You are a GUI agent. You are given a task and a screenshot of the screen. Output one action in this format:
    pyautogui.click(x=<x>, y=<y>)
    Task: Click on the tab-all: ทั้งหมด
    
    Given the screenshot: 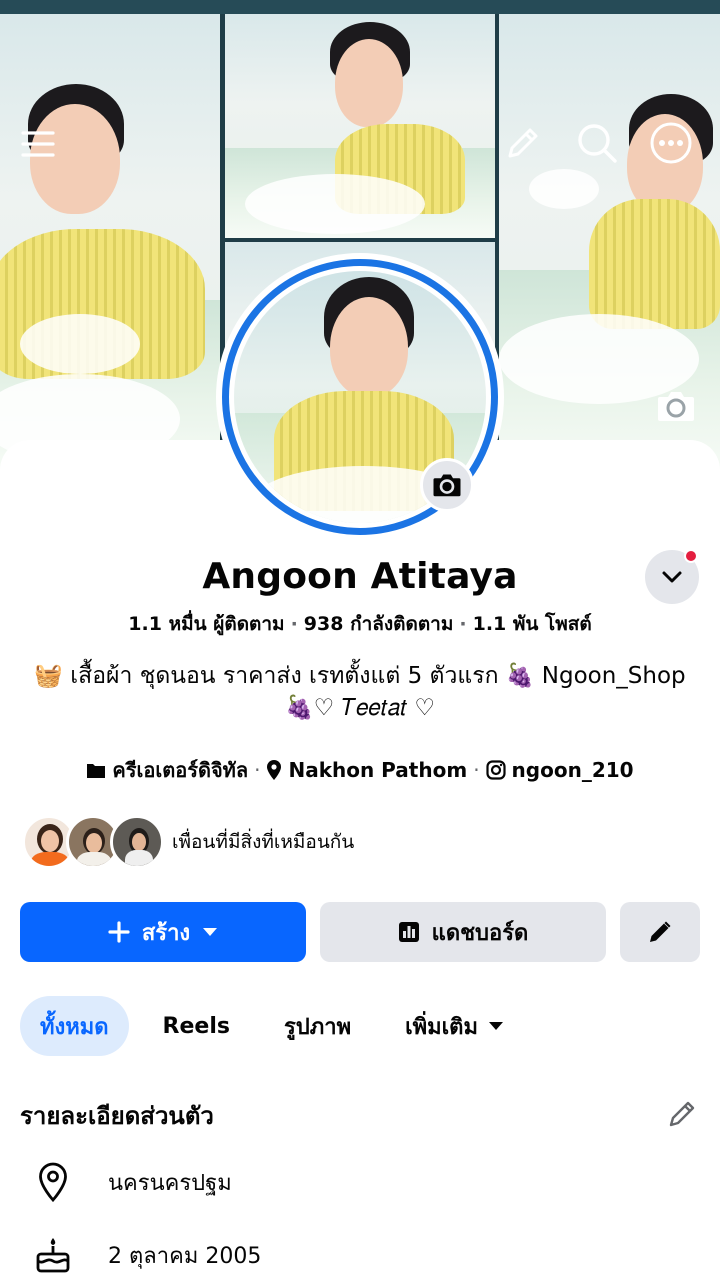 What is the action you would take?
    pyautogui.click(x=74, y=1026)
    